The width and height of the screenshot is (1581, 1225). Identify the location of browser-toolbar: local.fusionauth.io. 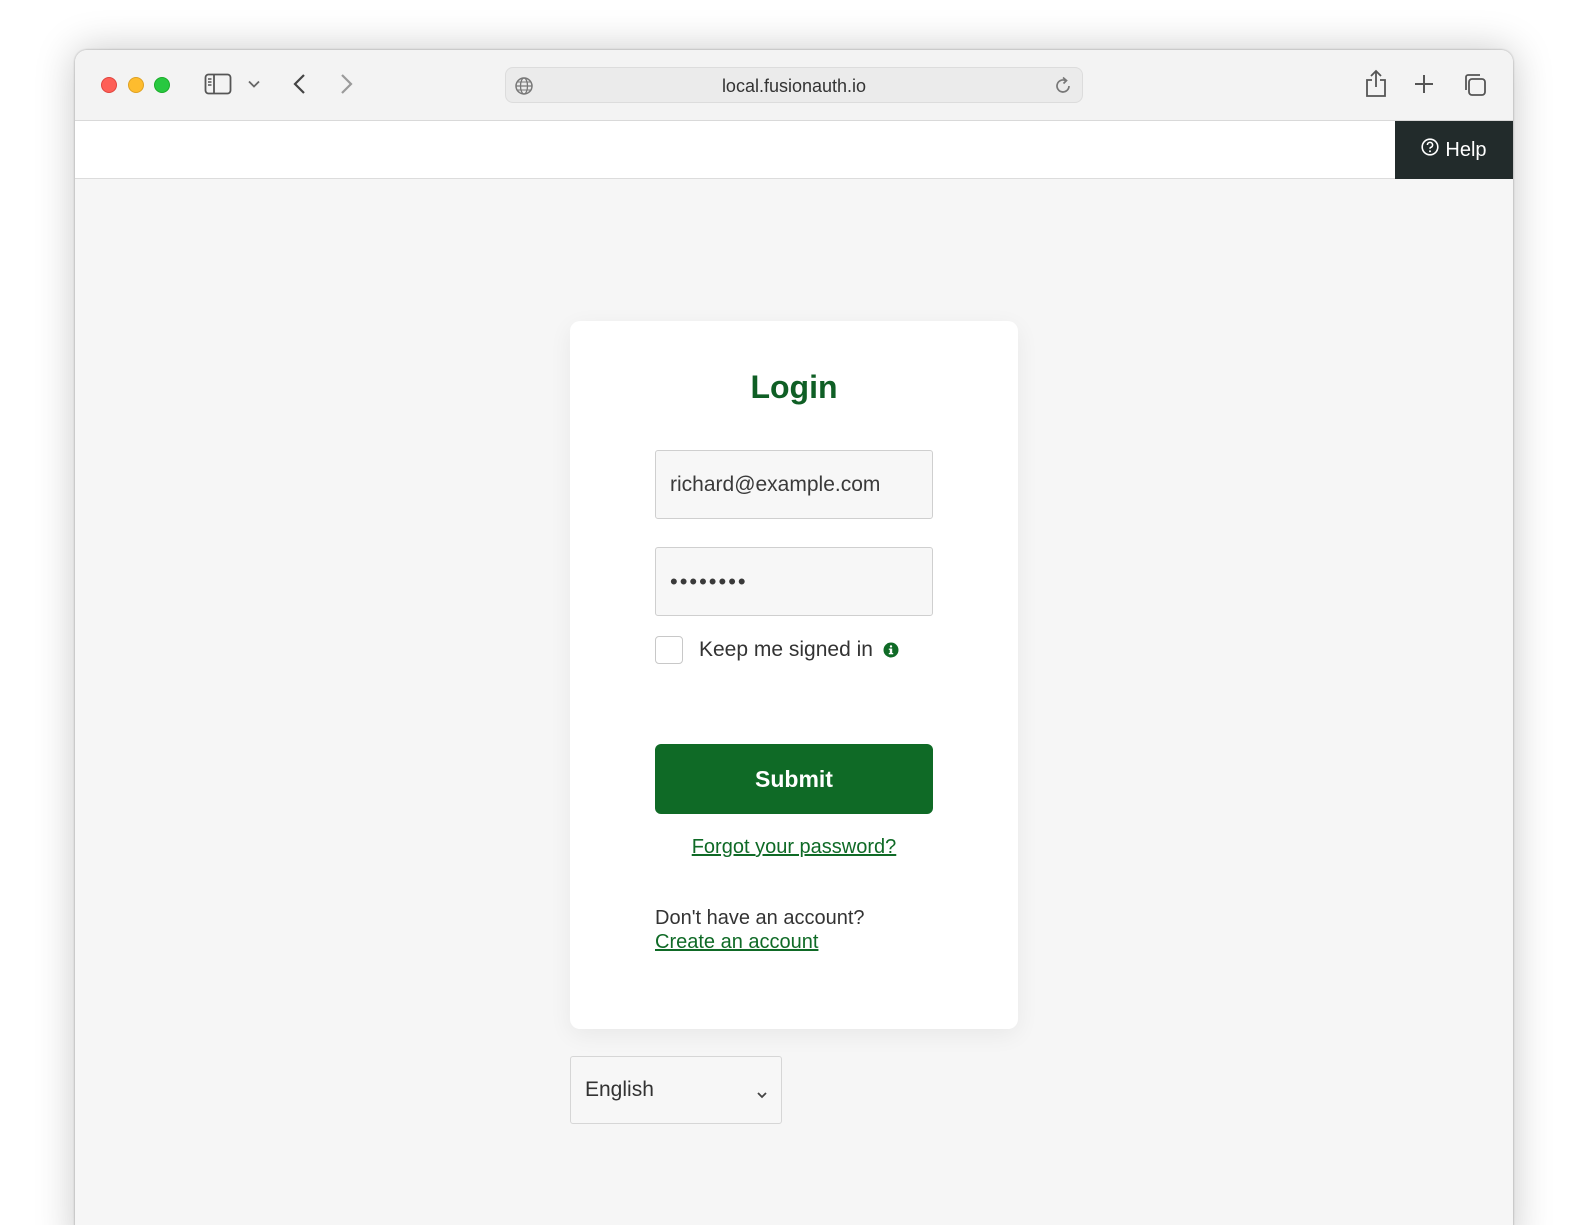
(794, 85).